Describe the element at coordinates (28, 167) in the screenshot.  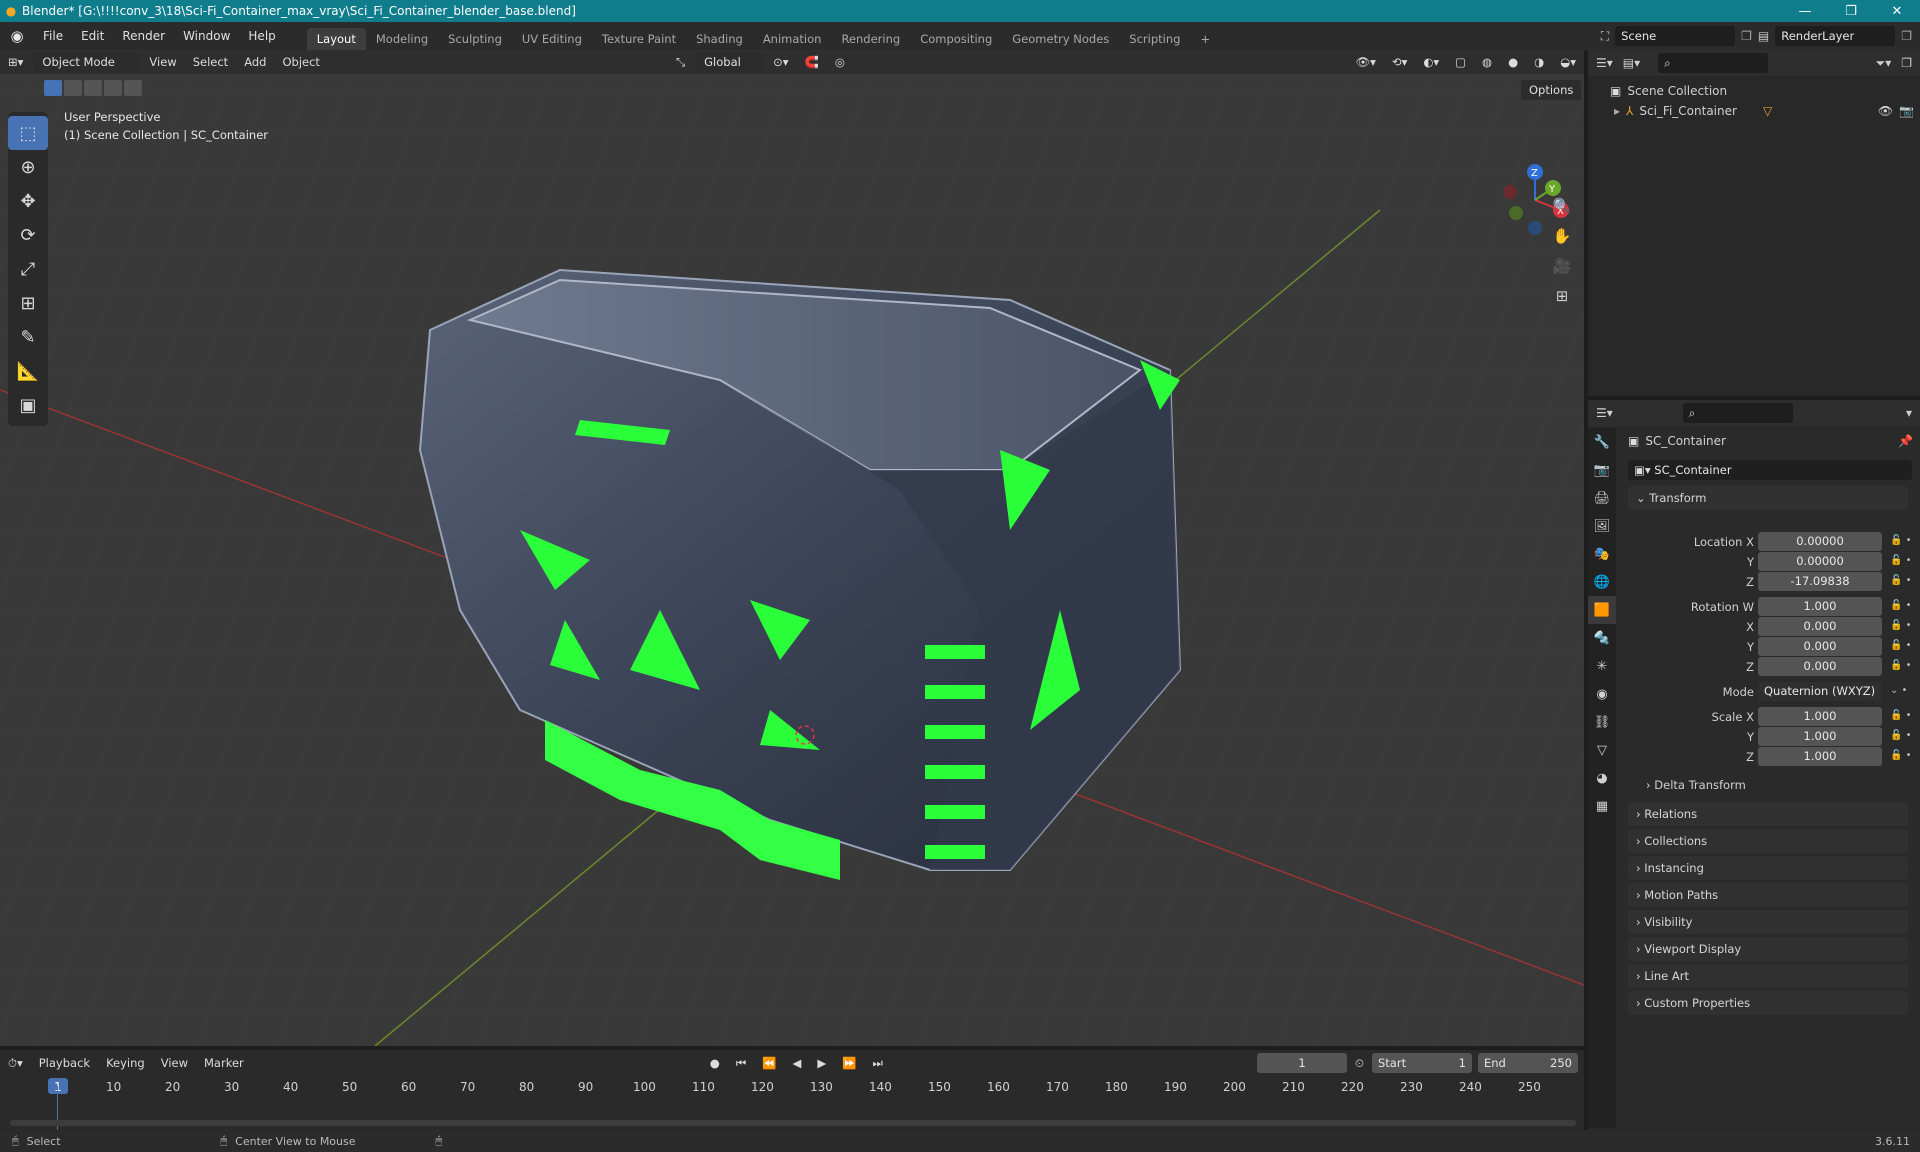
I see `cursor-tool-icon: ⊕` at that location.